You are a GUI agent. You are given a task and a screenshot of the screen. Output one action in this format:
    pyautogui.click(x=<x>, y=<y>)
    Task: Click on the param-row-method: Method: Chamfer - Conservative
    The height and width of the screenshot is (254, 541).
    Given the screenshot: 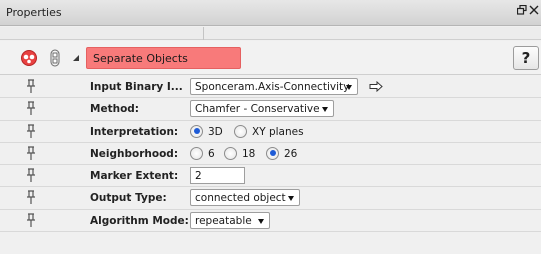 What is the action you would take?
    pyautogui.click(x=270, y=109)
    